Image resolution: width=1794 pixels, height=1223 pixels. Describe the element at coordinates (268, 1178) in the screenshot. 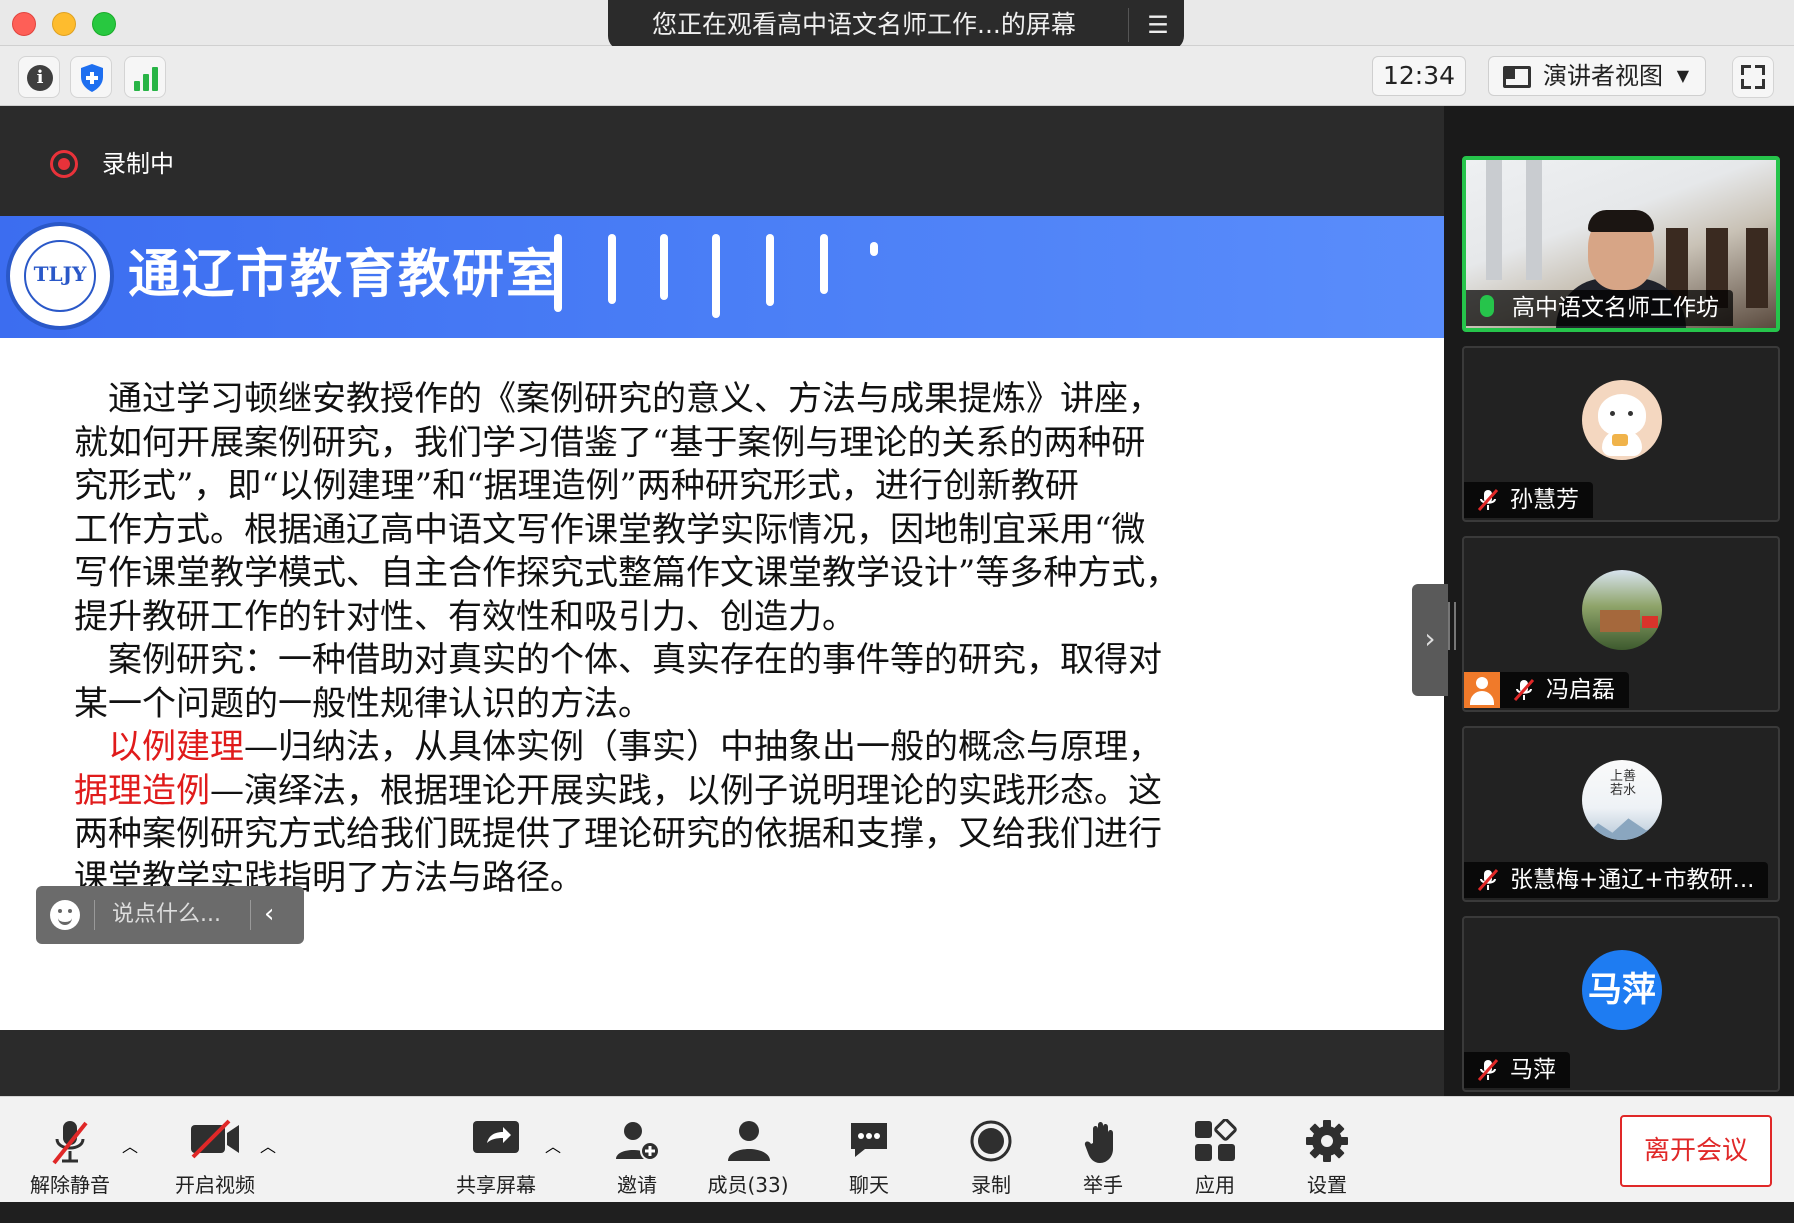

I see `video-options-chevron-icon: ︿` at that location.